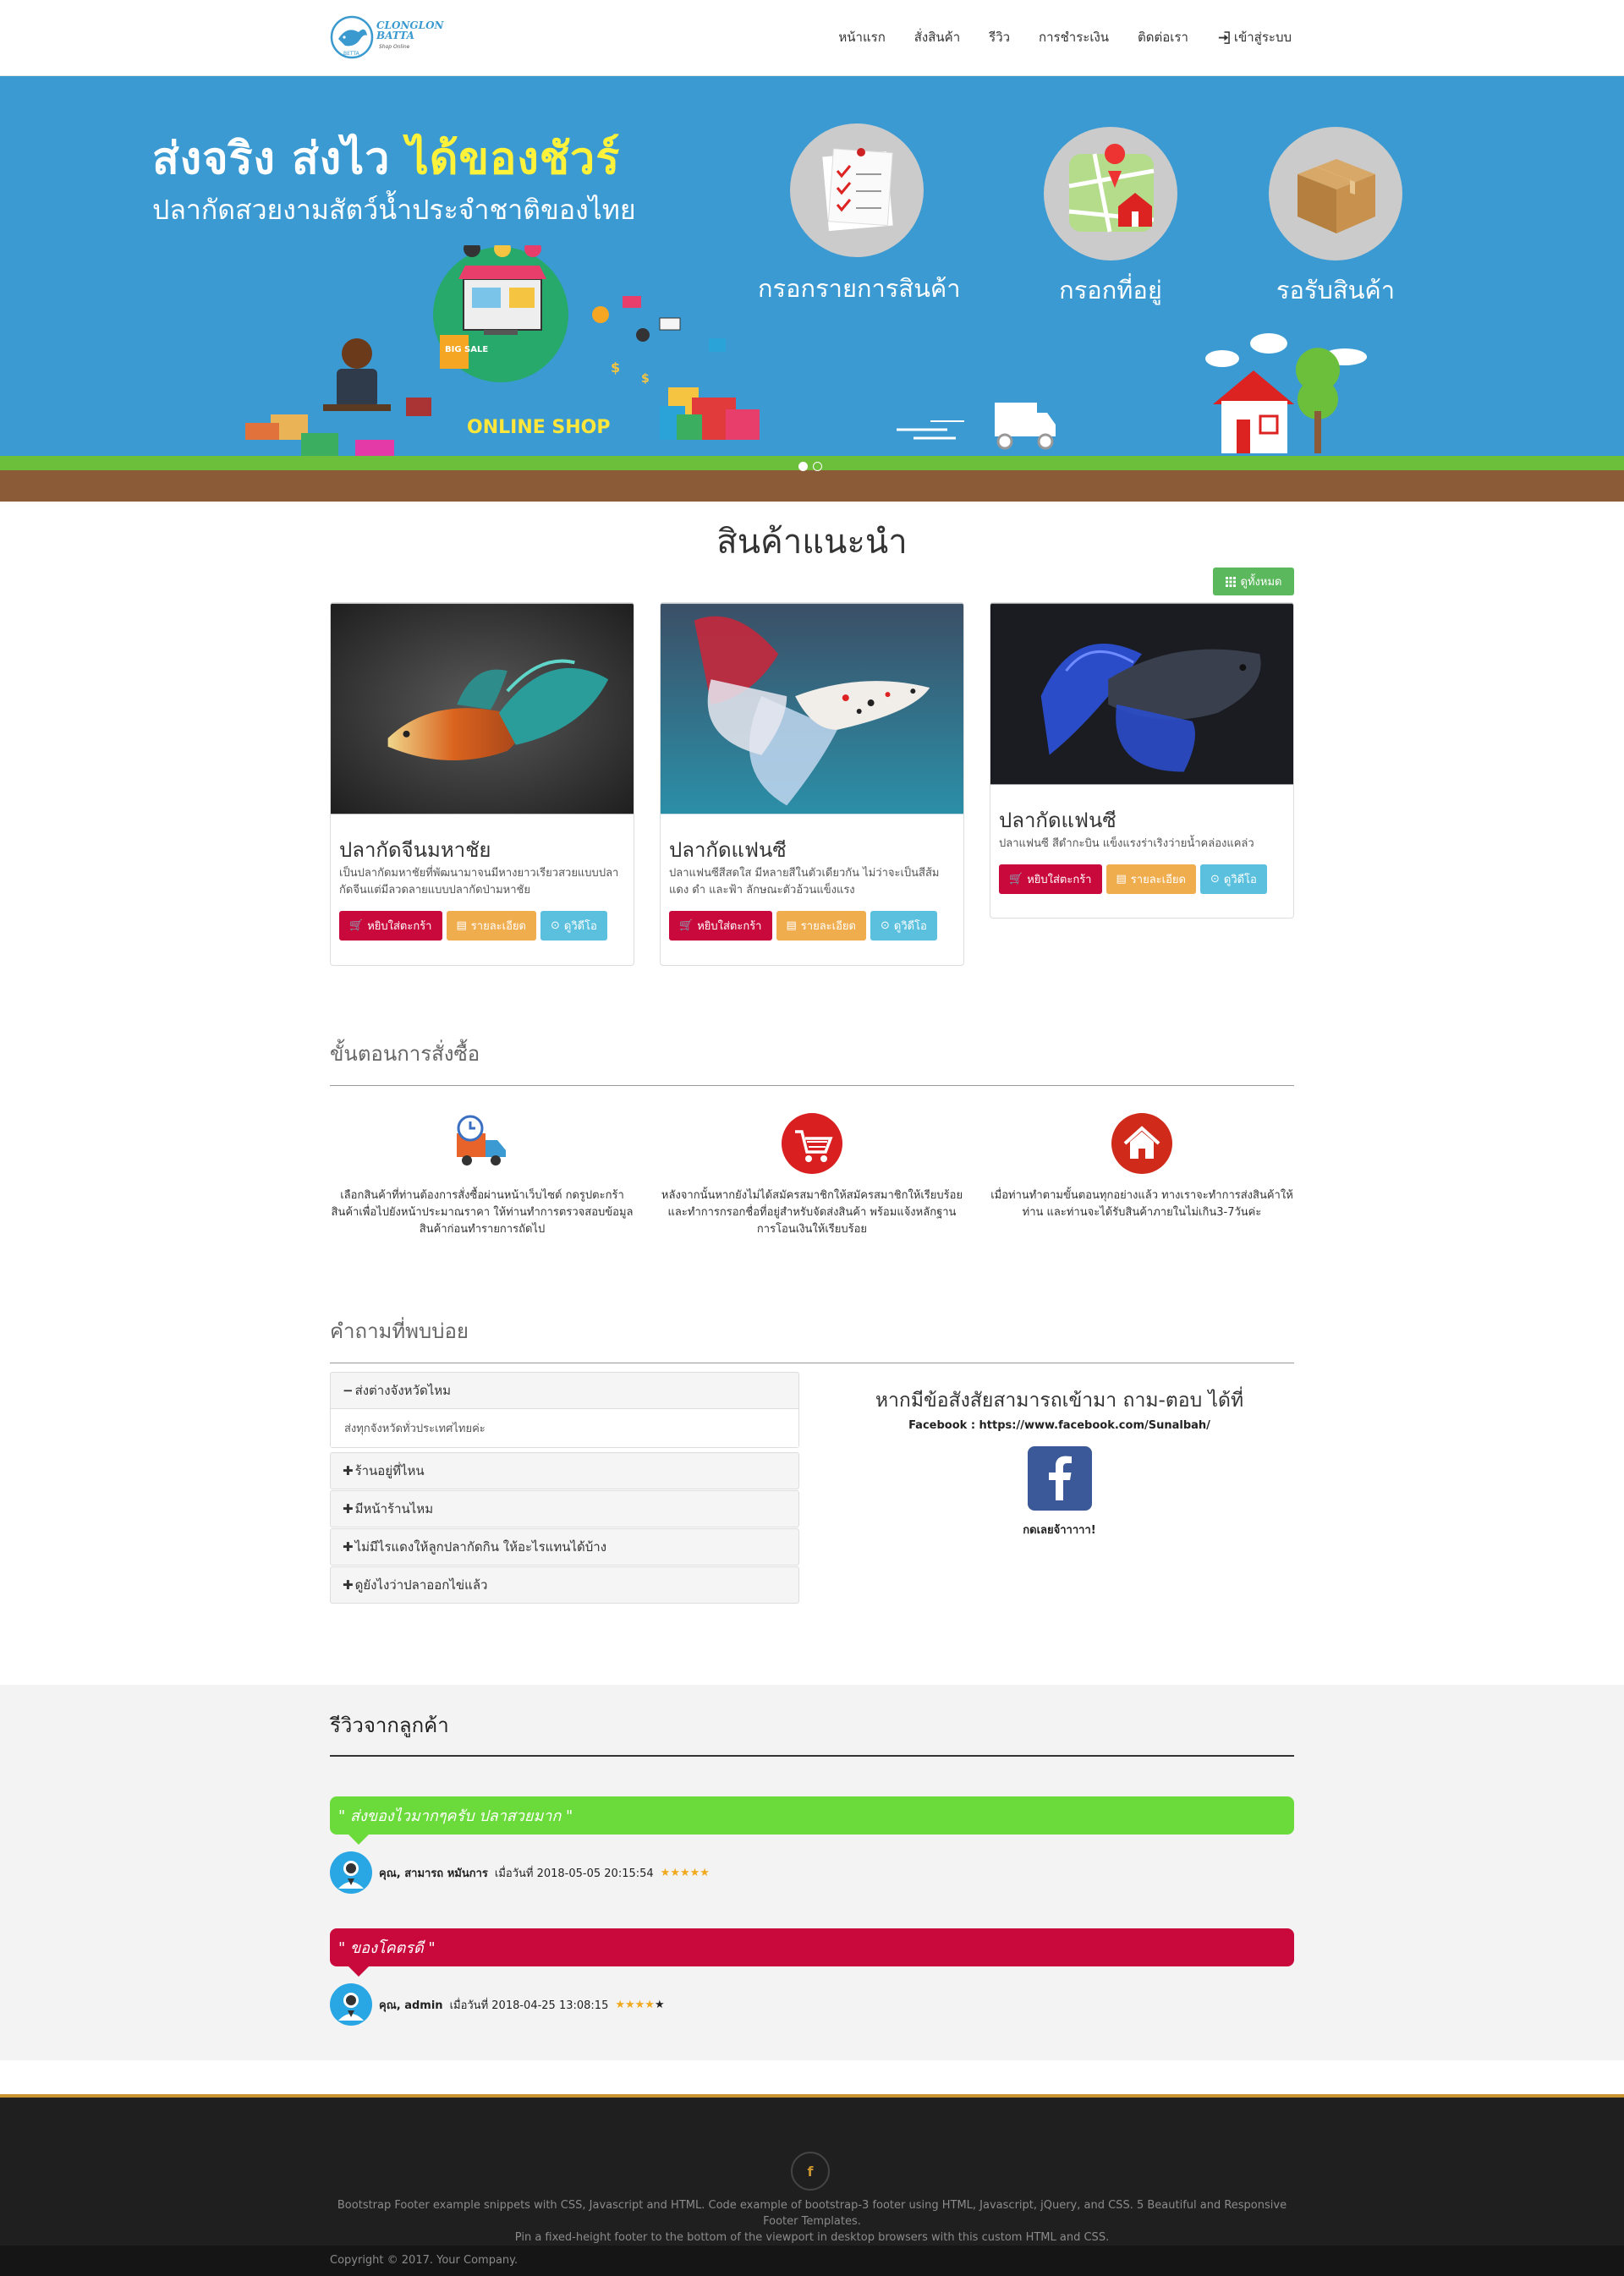  What do you see at coordinates (498, 926) in the screenshot?
I see `detail-label: รายละเอียด` at bounding box center [498, 926].